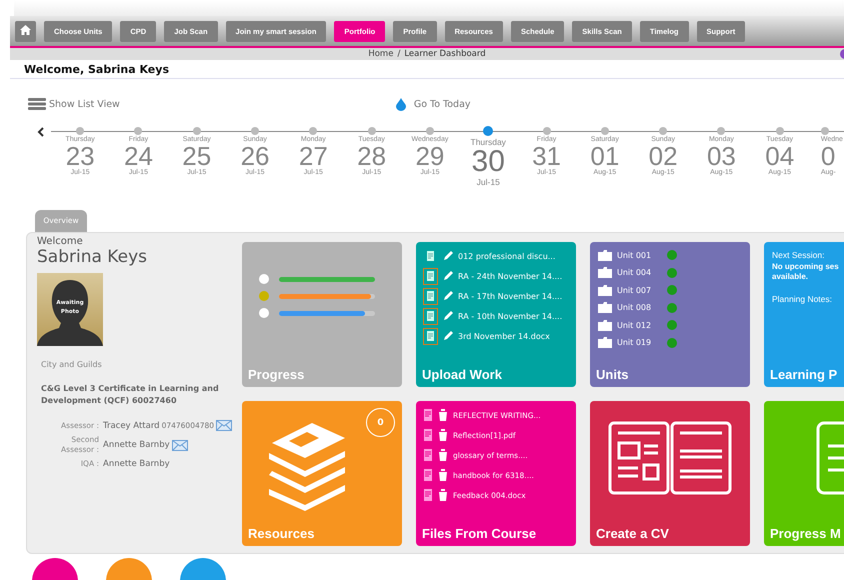 This screenshot has width=844, height=580. What do you see at coordinates (799, 255) in the screenshot?
I see `next-session-label: Next Session:` at bounding box center [799, 255].